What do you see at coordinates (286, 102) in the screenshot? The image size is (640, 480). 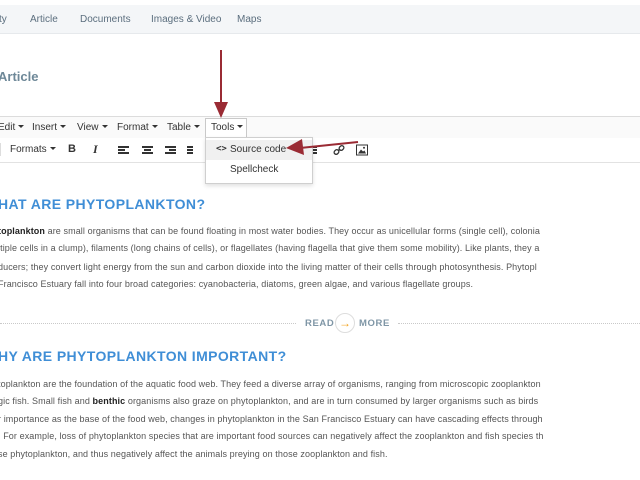 I see `annotation-arrows` at bounding box center [286, 102].